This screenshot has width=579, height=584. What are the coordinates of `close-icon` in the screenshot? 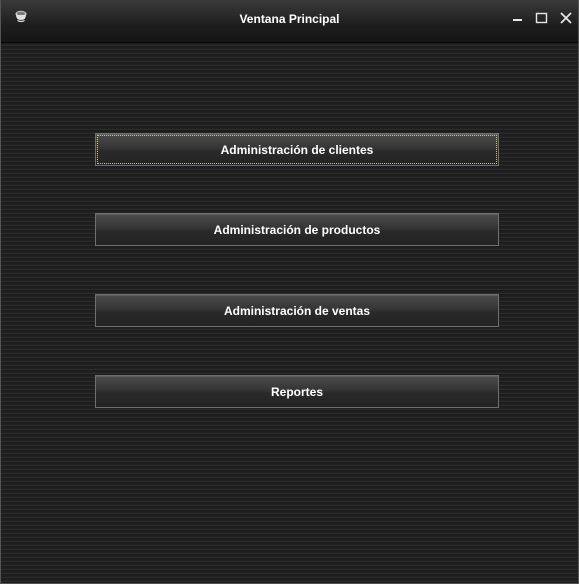 It's located at (566, 18).